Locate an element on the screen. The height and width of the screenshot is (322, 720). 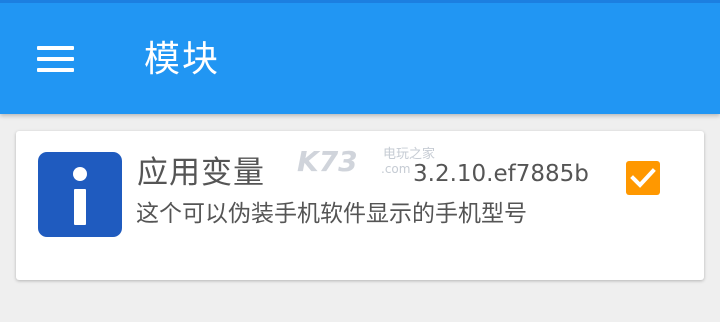
info-icon-stem is located at coordinates (80, 207).